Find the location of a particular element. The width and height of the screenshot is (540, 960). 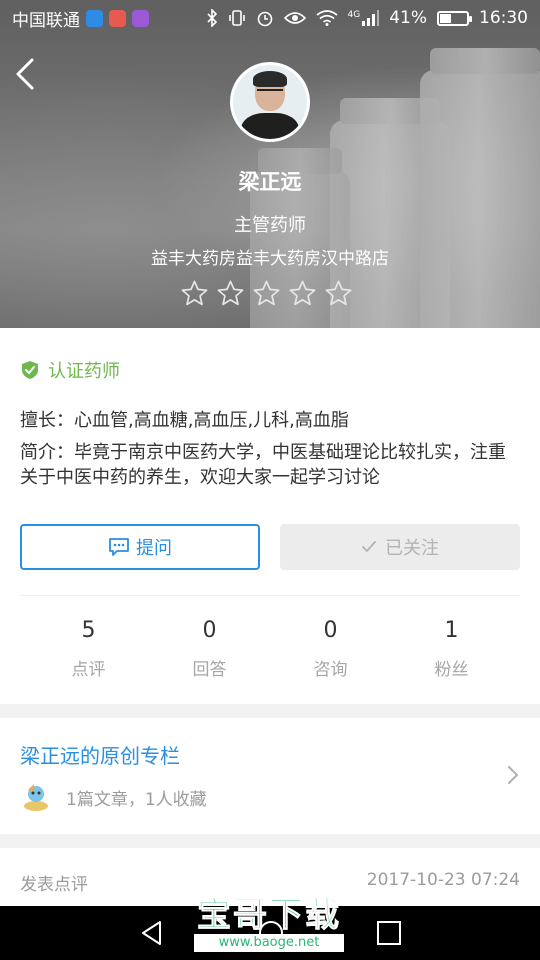

watermark-url: www.baoge.net is located at coordinates (269, 943).